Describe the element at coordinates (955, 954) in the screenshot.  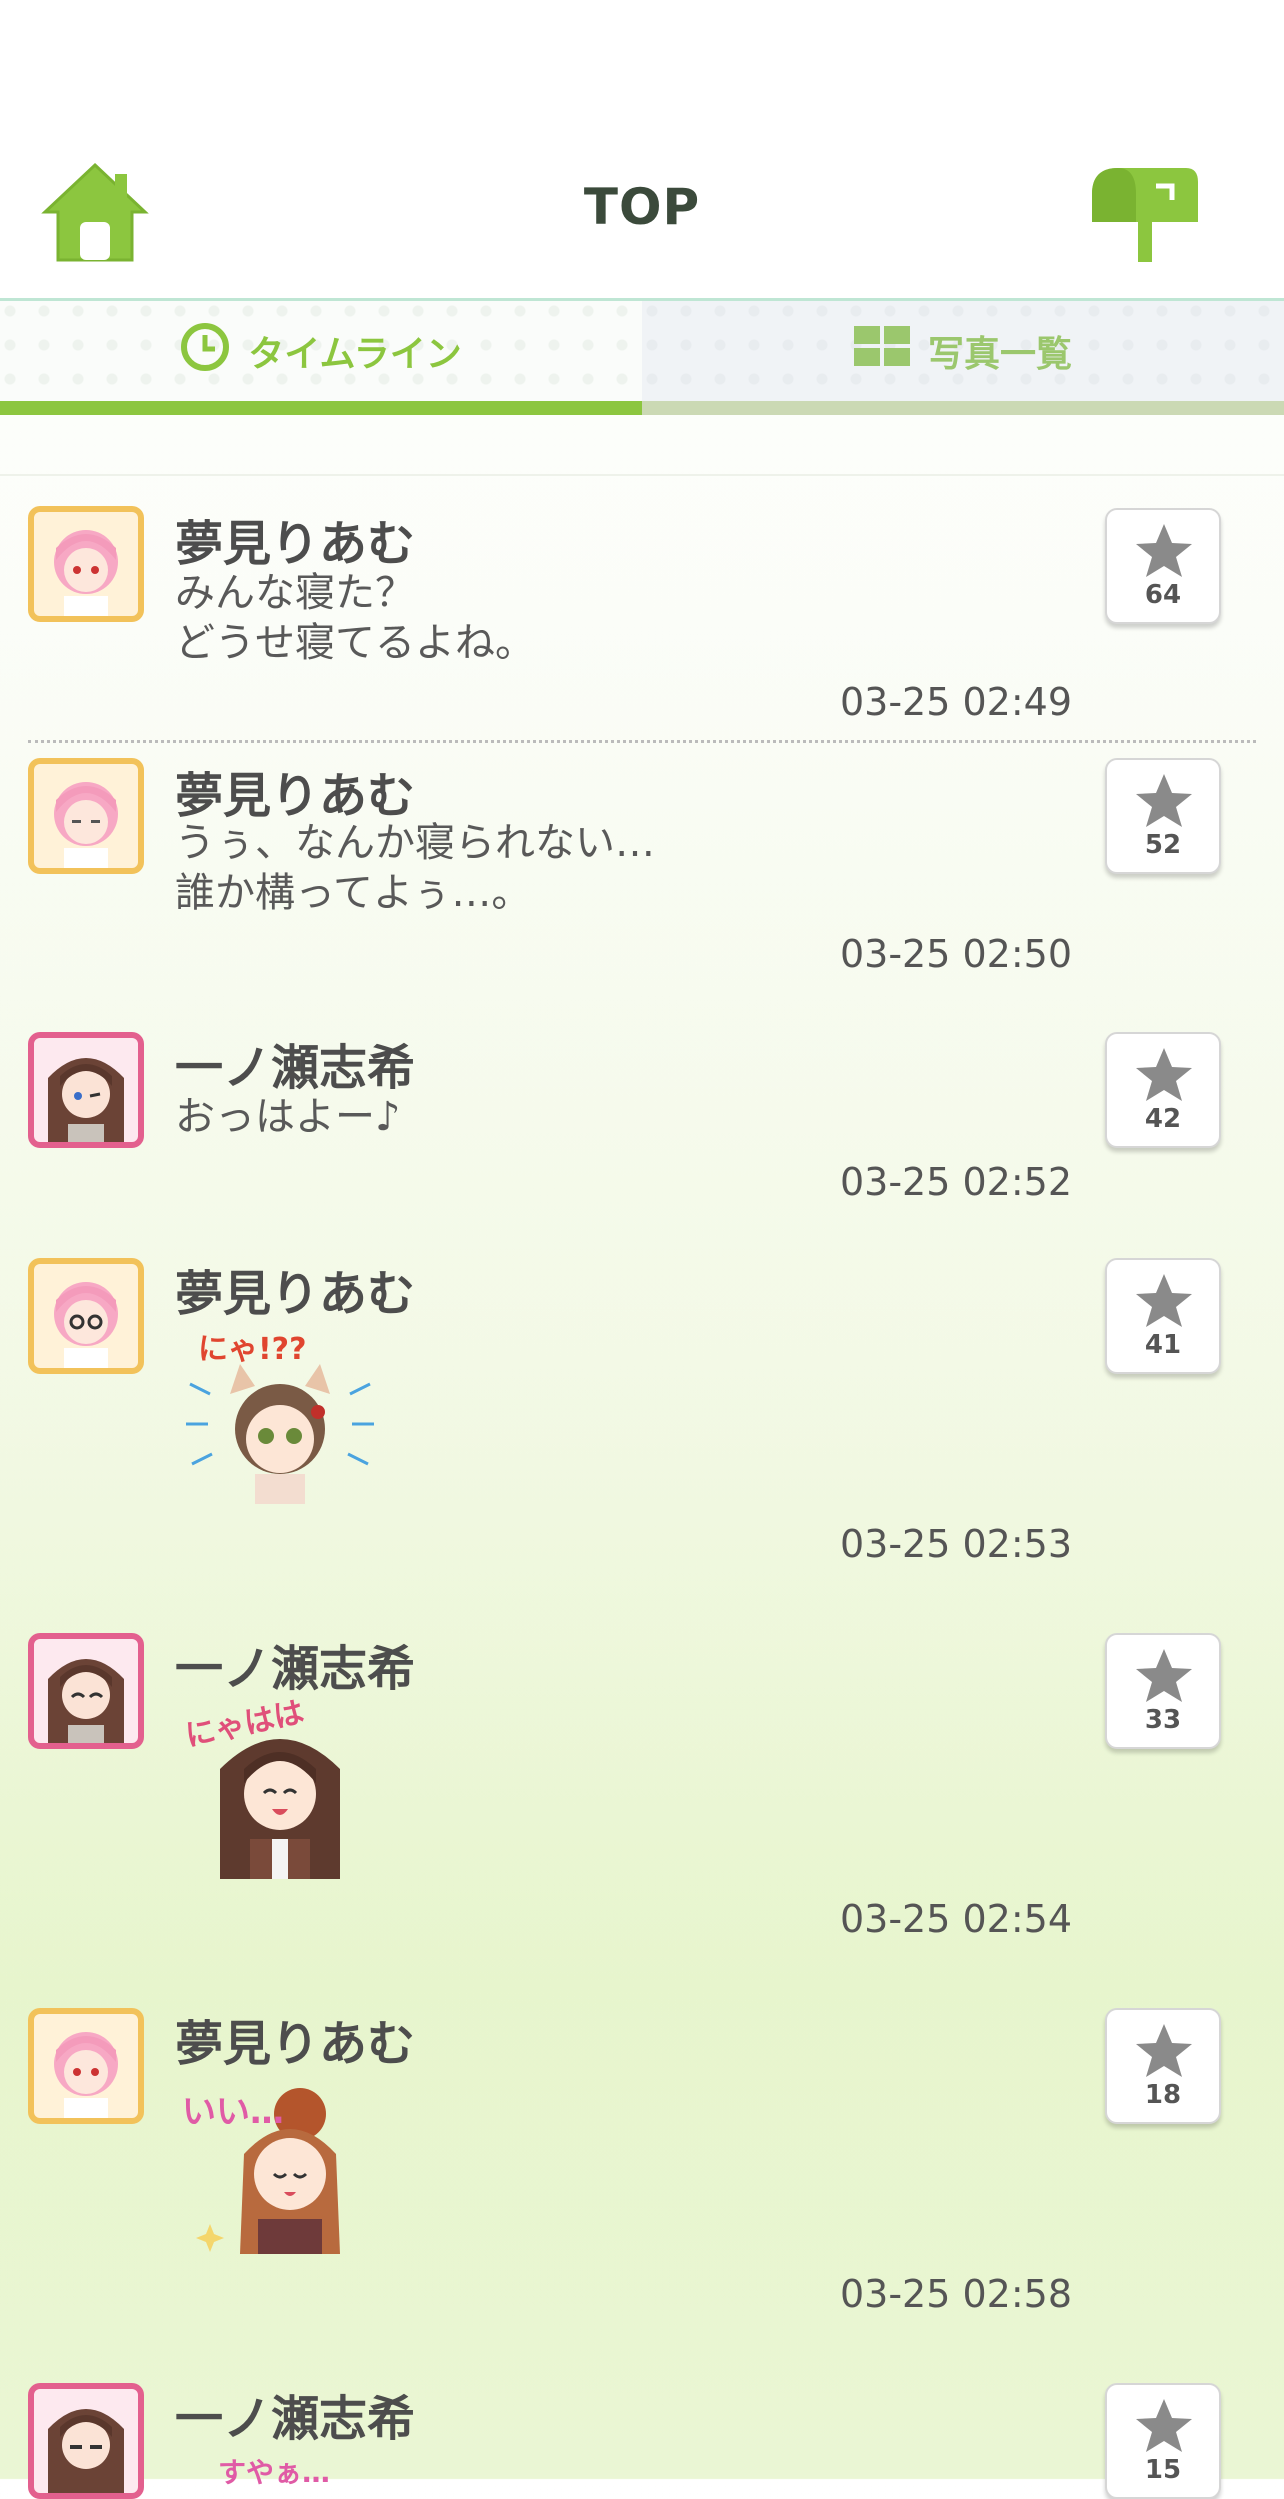
I see `post-time: 03-25 02:50` at that location.